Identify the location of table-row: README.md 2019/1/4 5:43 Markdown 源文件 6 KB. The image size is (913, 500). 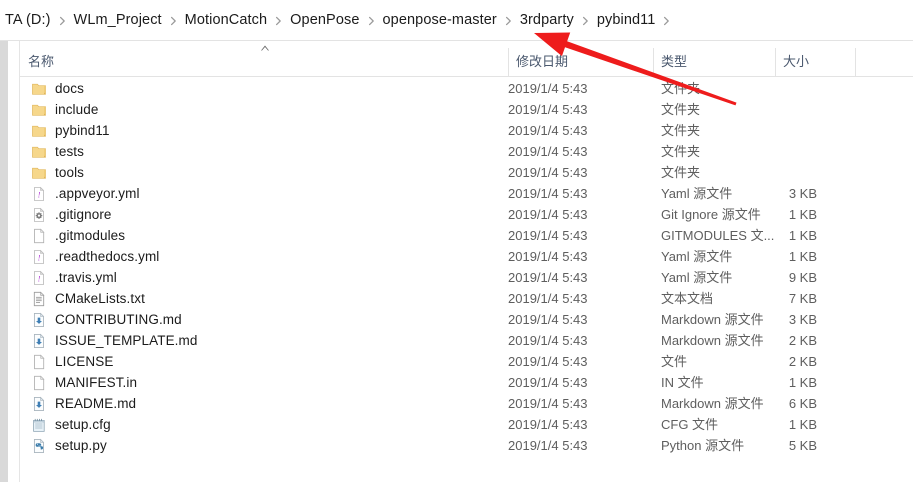
(466, 403).